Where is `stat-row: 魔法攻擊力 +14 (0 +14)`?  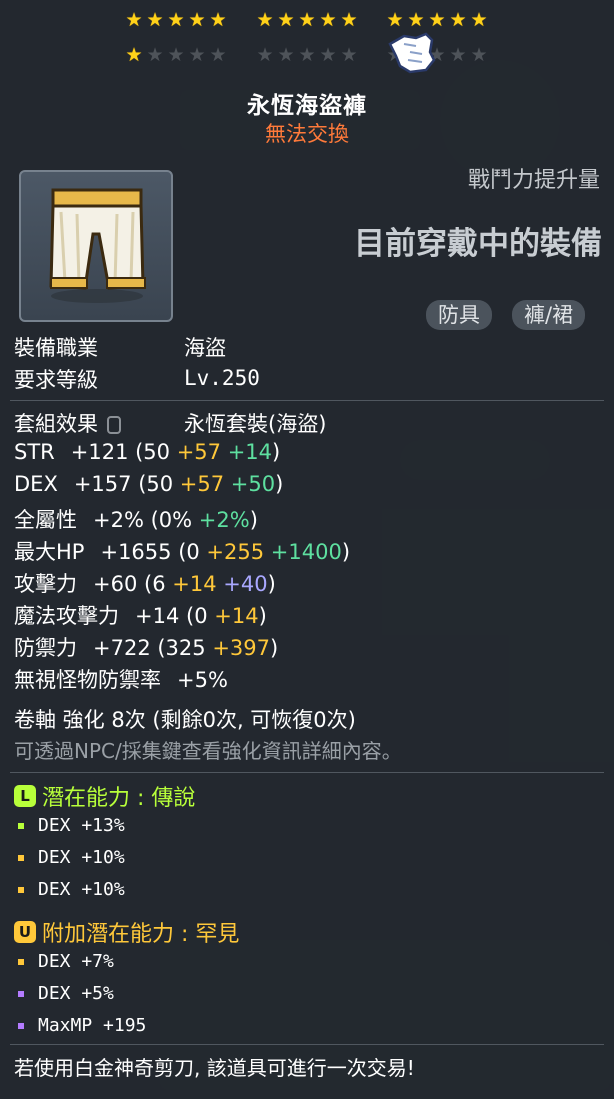 stat-row: 魔法攻擊力 +14 (0 +14) is located at coordinates (140, 615).